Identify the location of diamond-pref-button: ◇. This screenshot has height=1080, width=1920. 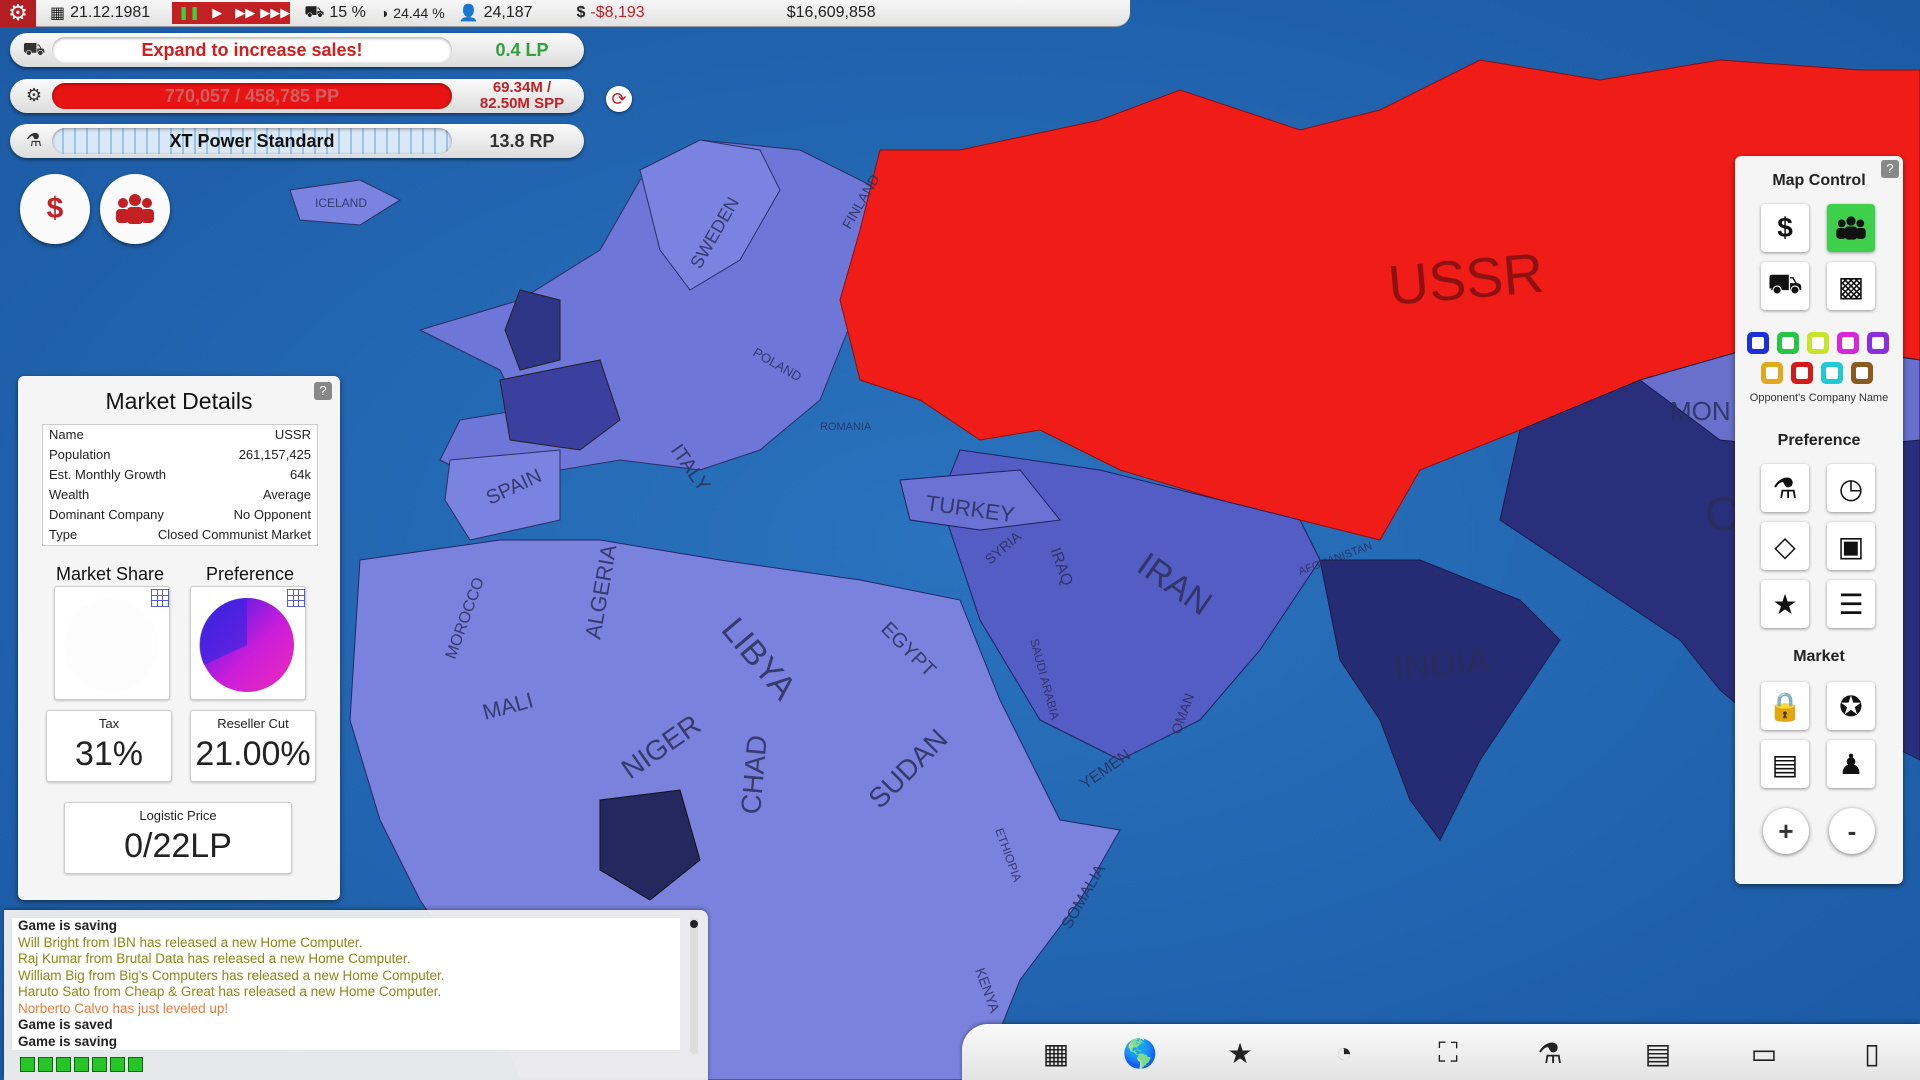
(1785, 546).